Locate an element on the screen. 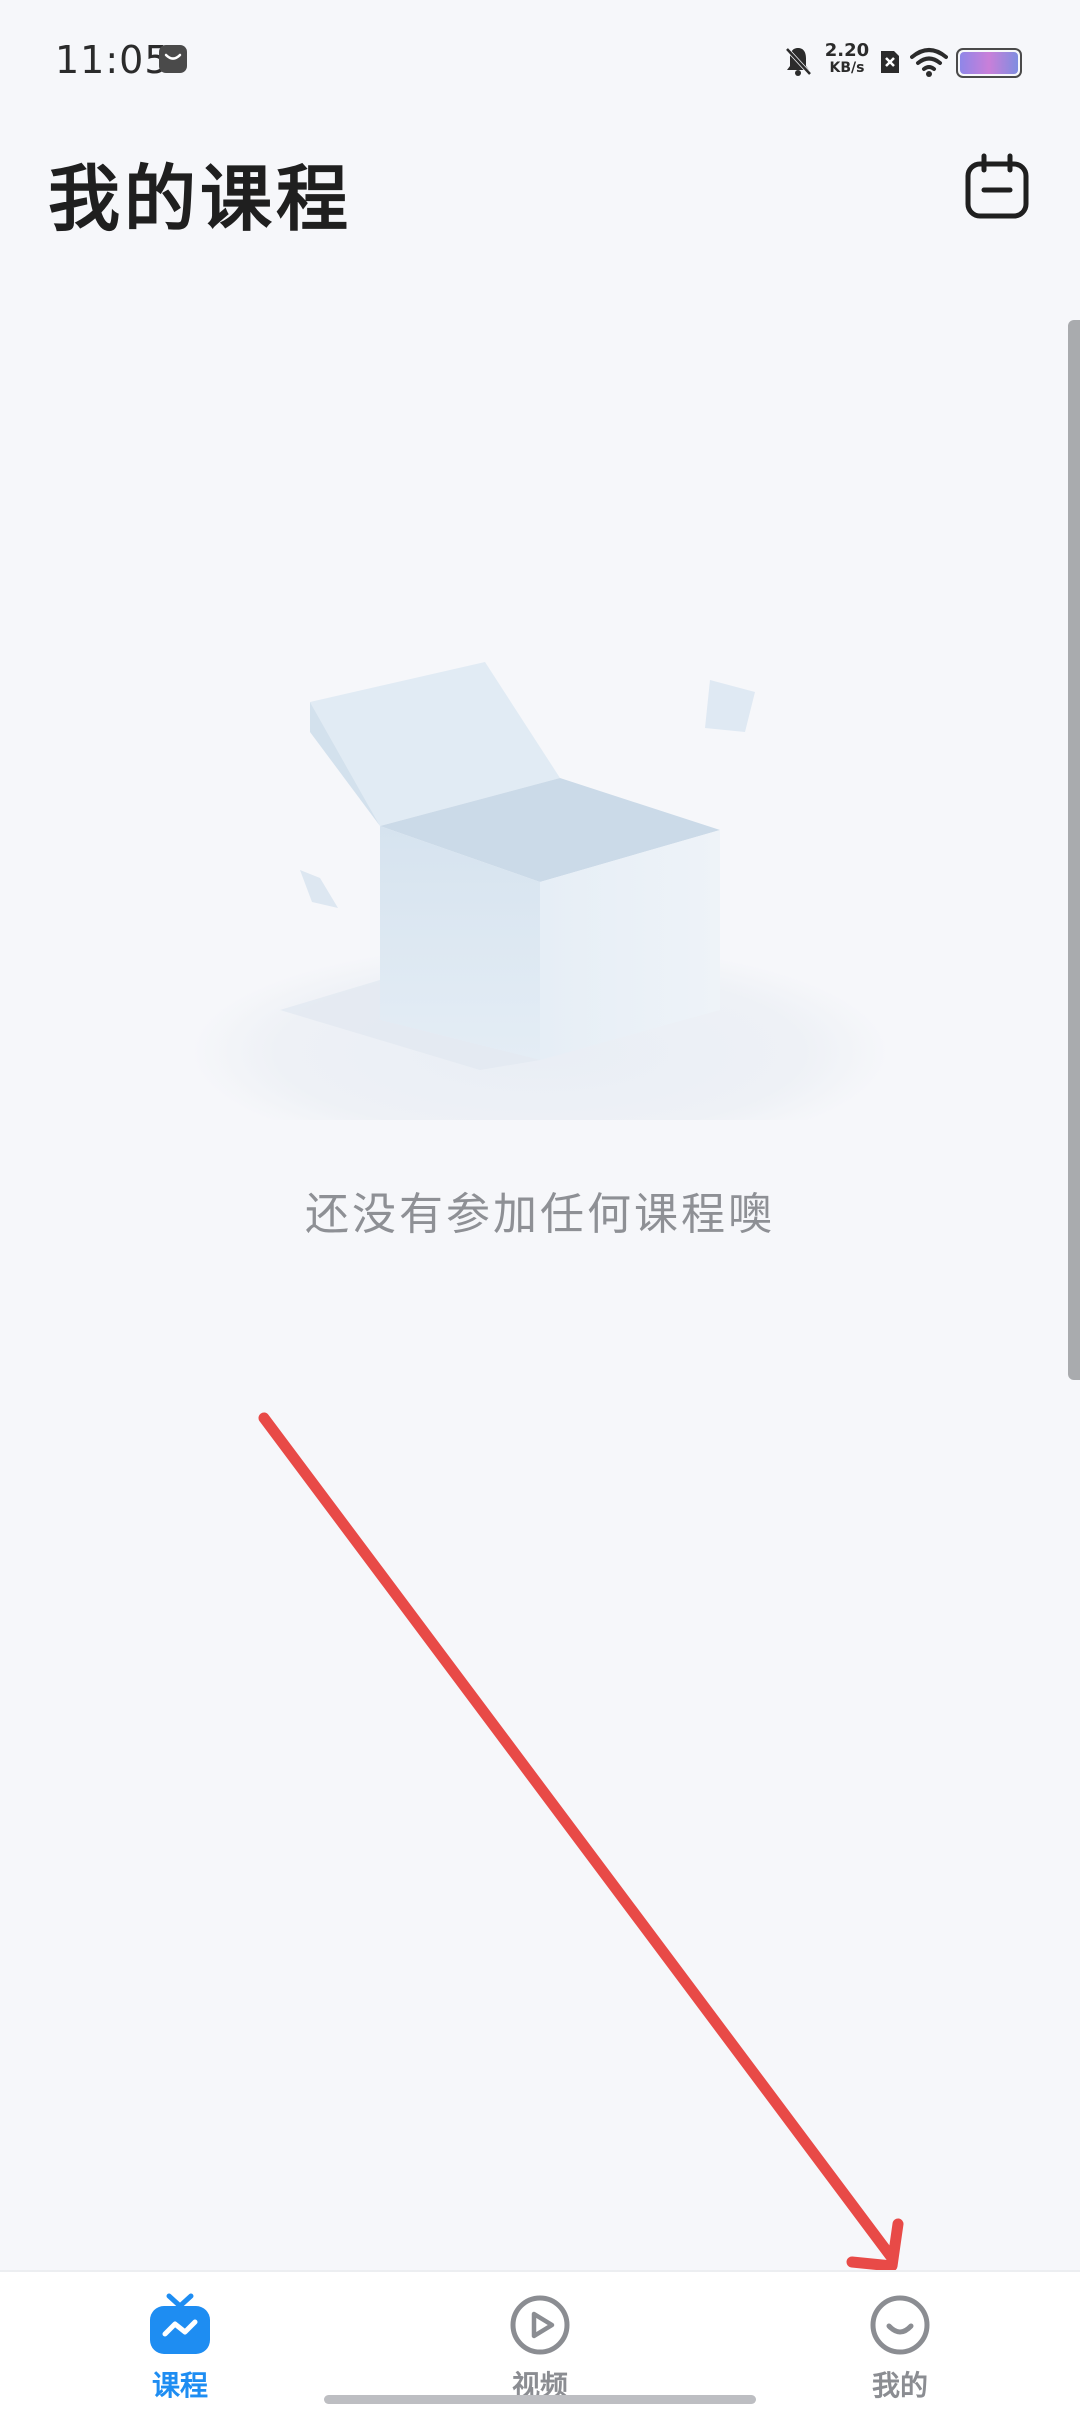 The width and height of the screenshot is (1080, 2410). network-speed-value: 2.20 is located at coordinates (847, 50).